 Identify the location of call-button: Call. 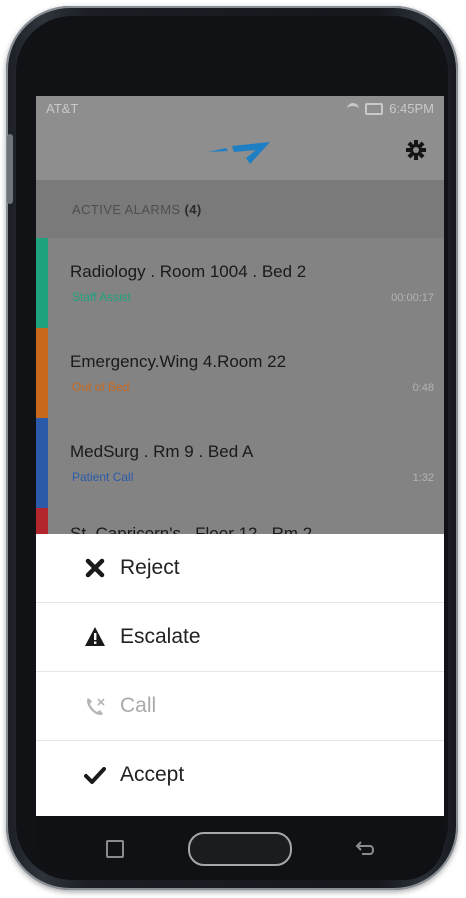
(240, 706).